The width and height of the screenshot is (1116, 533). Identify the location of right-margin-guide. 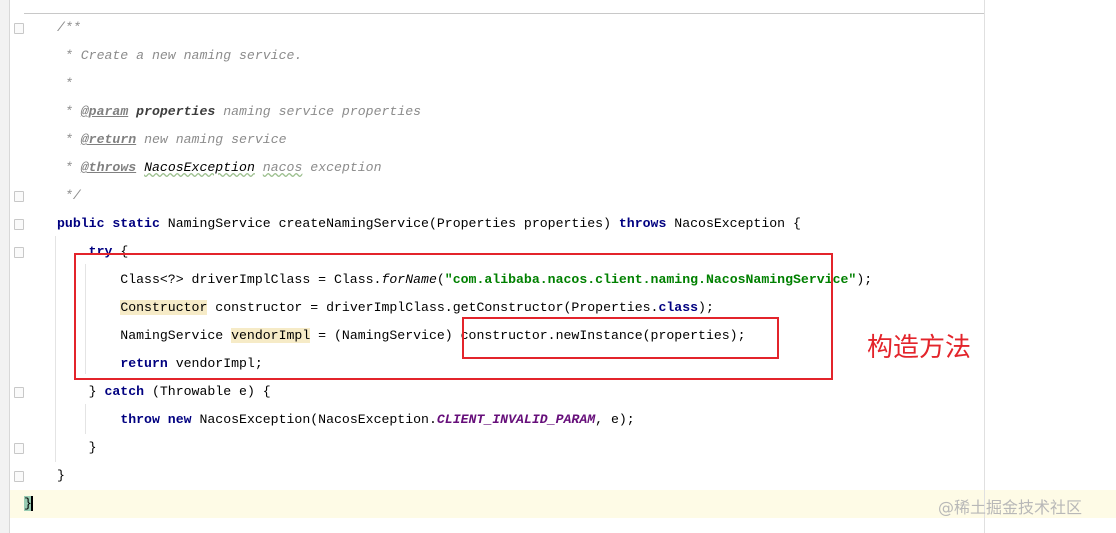
(984, 266).